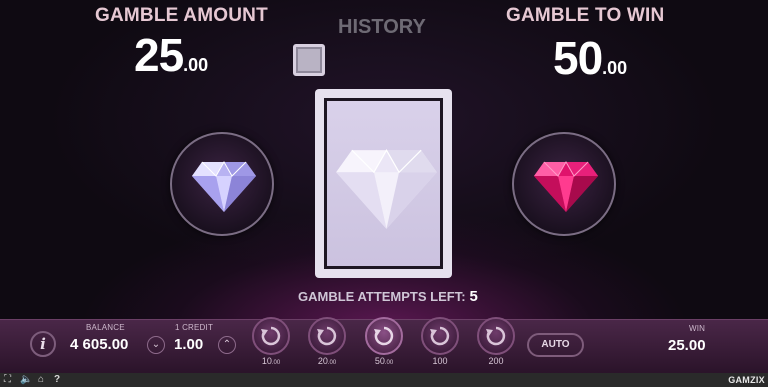  I want to click on bet-label-main: 20, so click(322, 361).